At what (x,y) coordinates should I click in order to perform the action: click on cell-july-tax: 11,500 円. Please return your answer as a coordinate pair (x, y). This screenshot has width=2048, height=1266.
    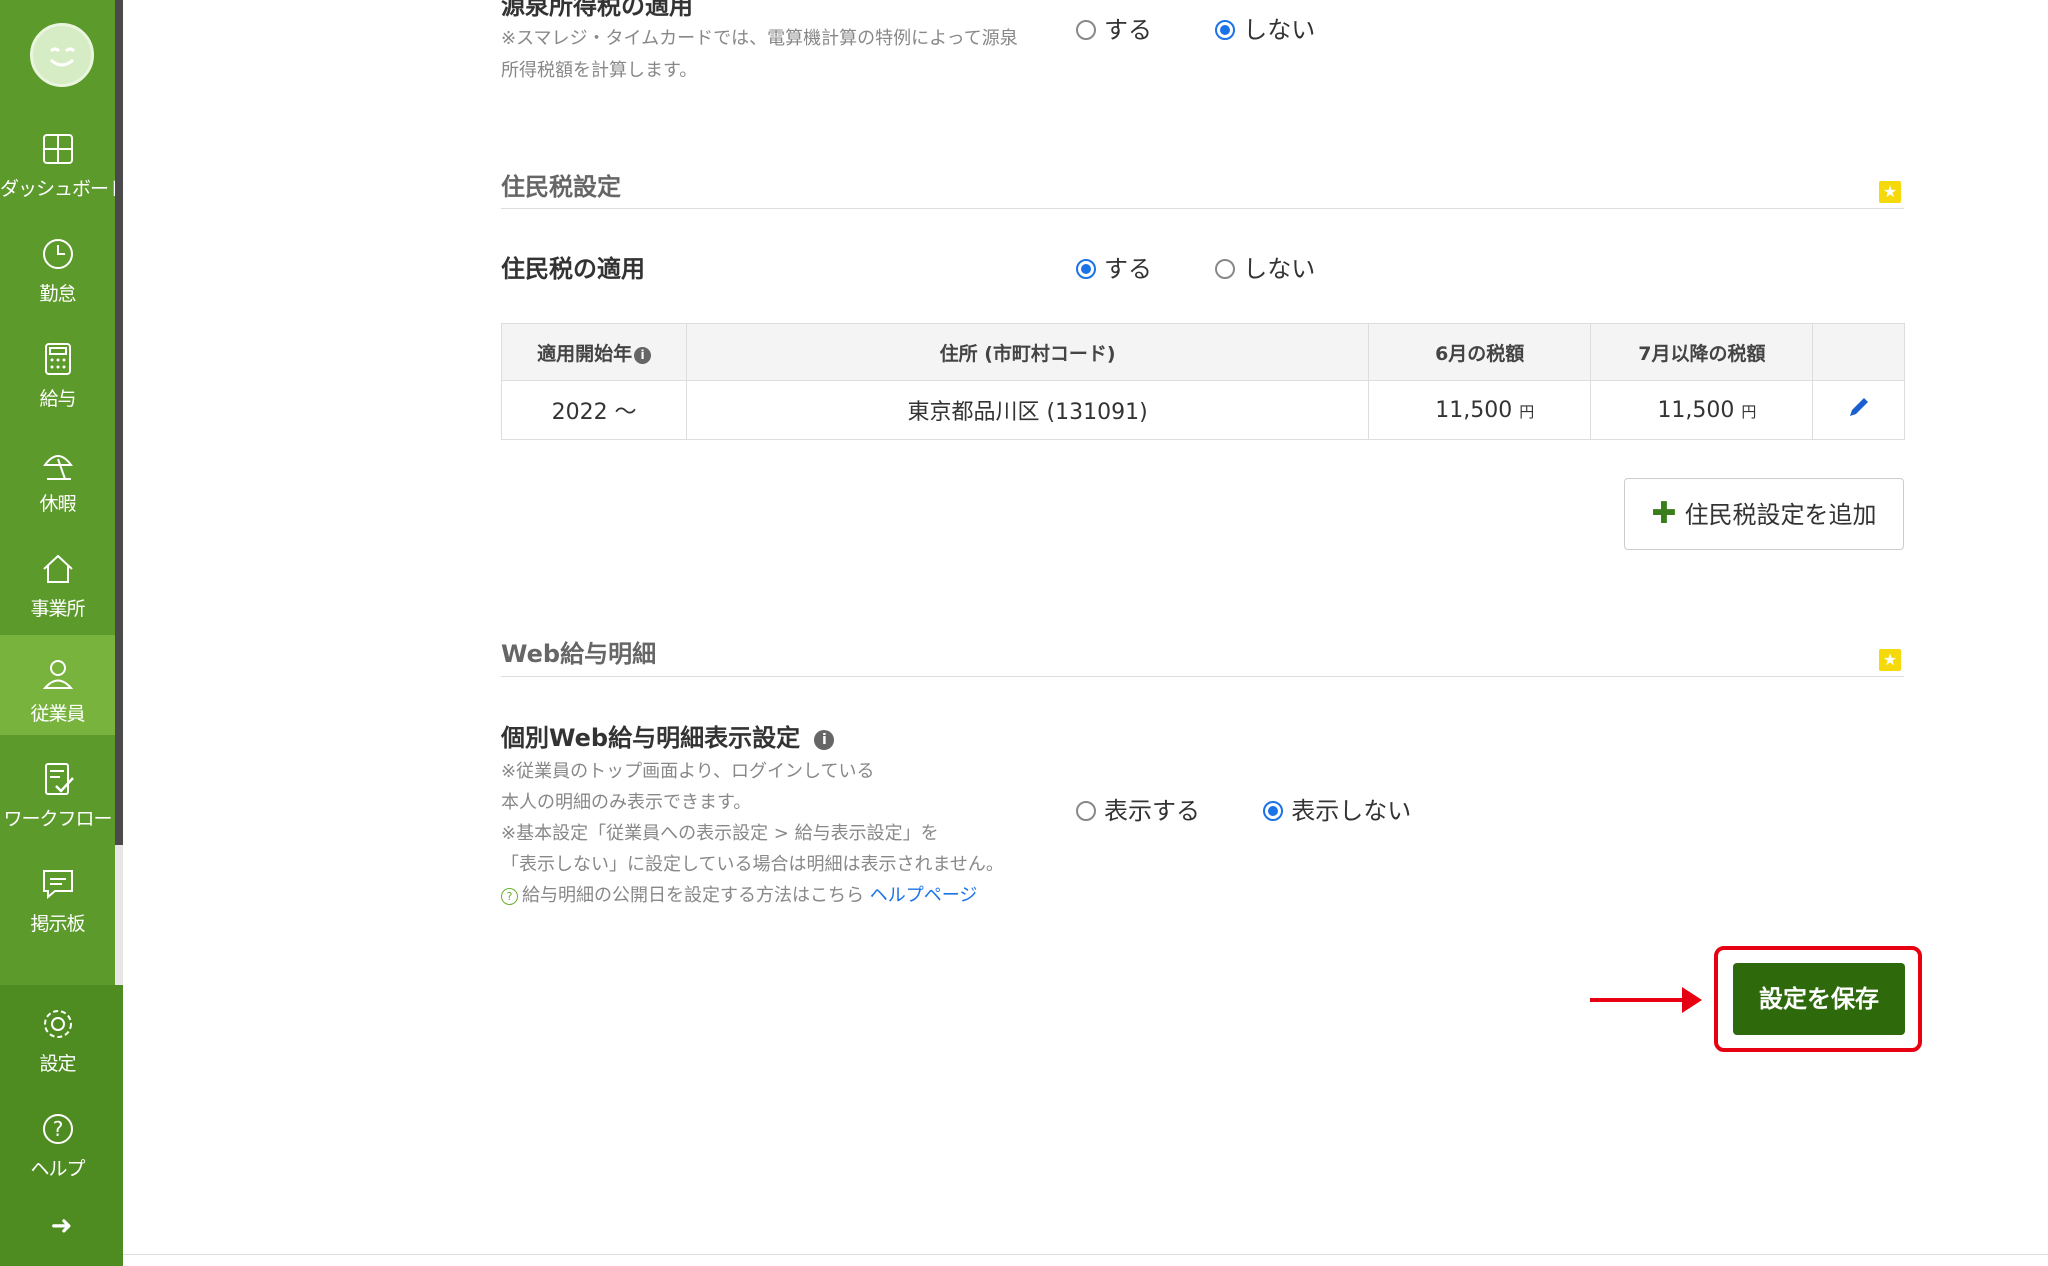
    Looking at the image, I should click on (1702, 410).